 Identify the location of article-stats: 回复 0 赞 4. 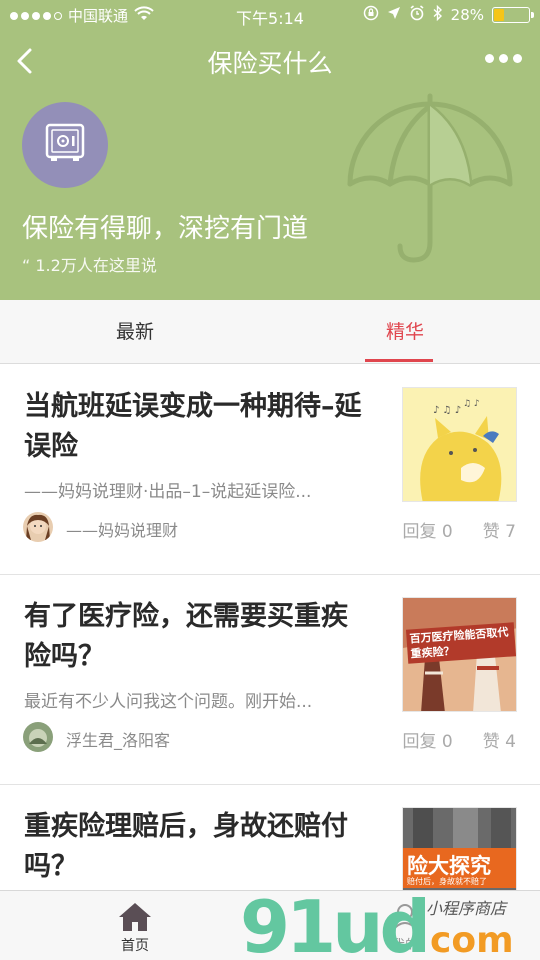
(459, 739).